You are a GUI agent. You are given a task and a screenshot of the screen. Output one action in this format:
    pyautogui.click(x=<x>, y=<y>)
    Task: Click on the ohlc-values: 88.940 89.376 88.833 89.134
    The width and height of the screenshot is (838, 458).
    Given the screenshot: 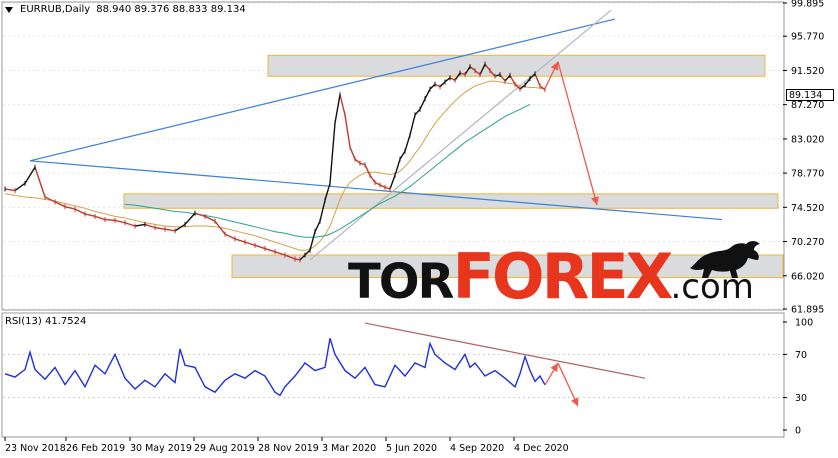 What is the action you would take?
    pyautogui.click(x=171, y=9)
    